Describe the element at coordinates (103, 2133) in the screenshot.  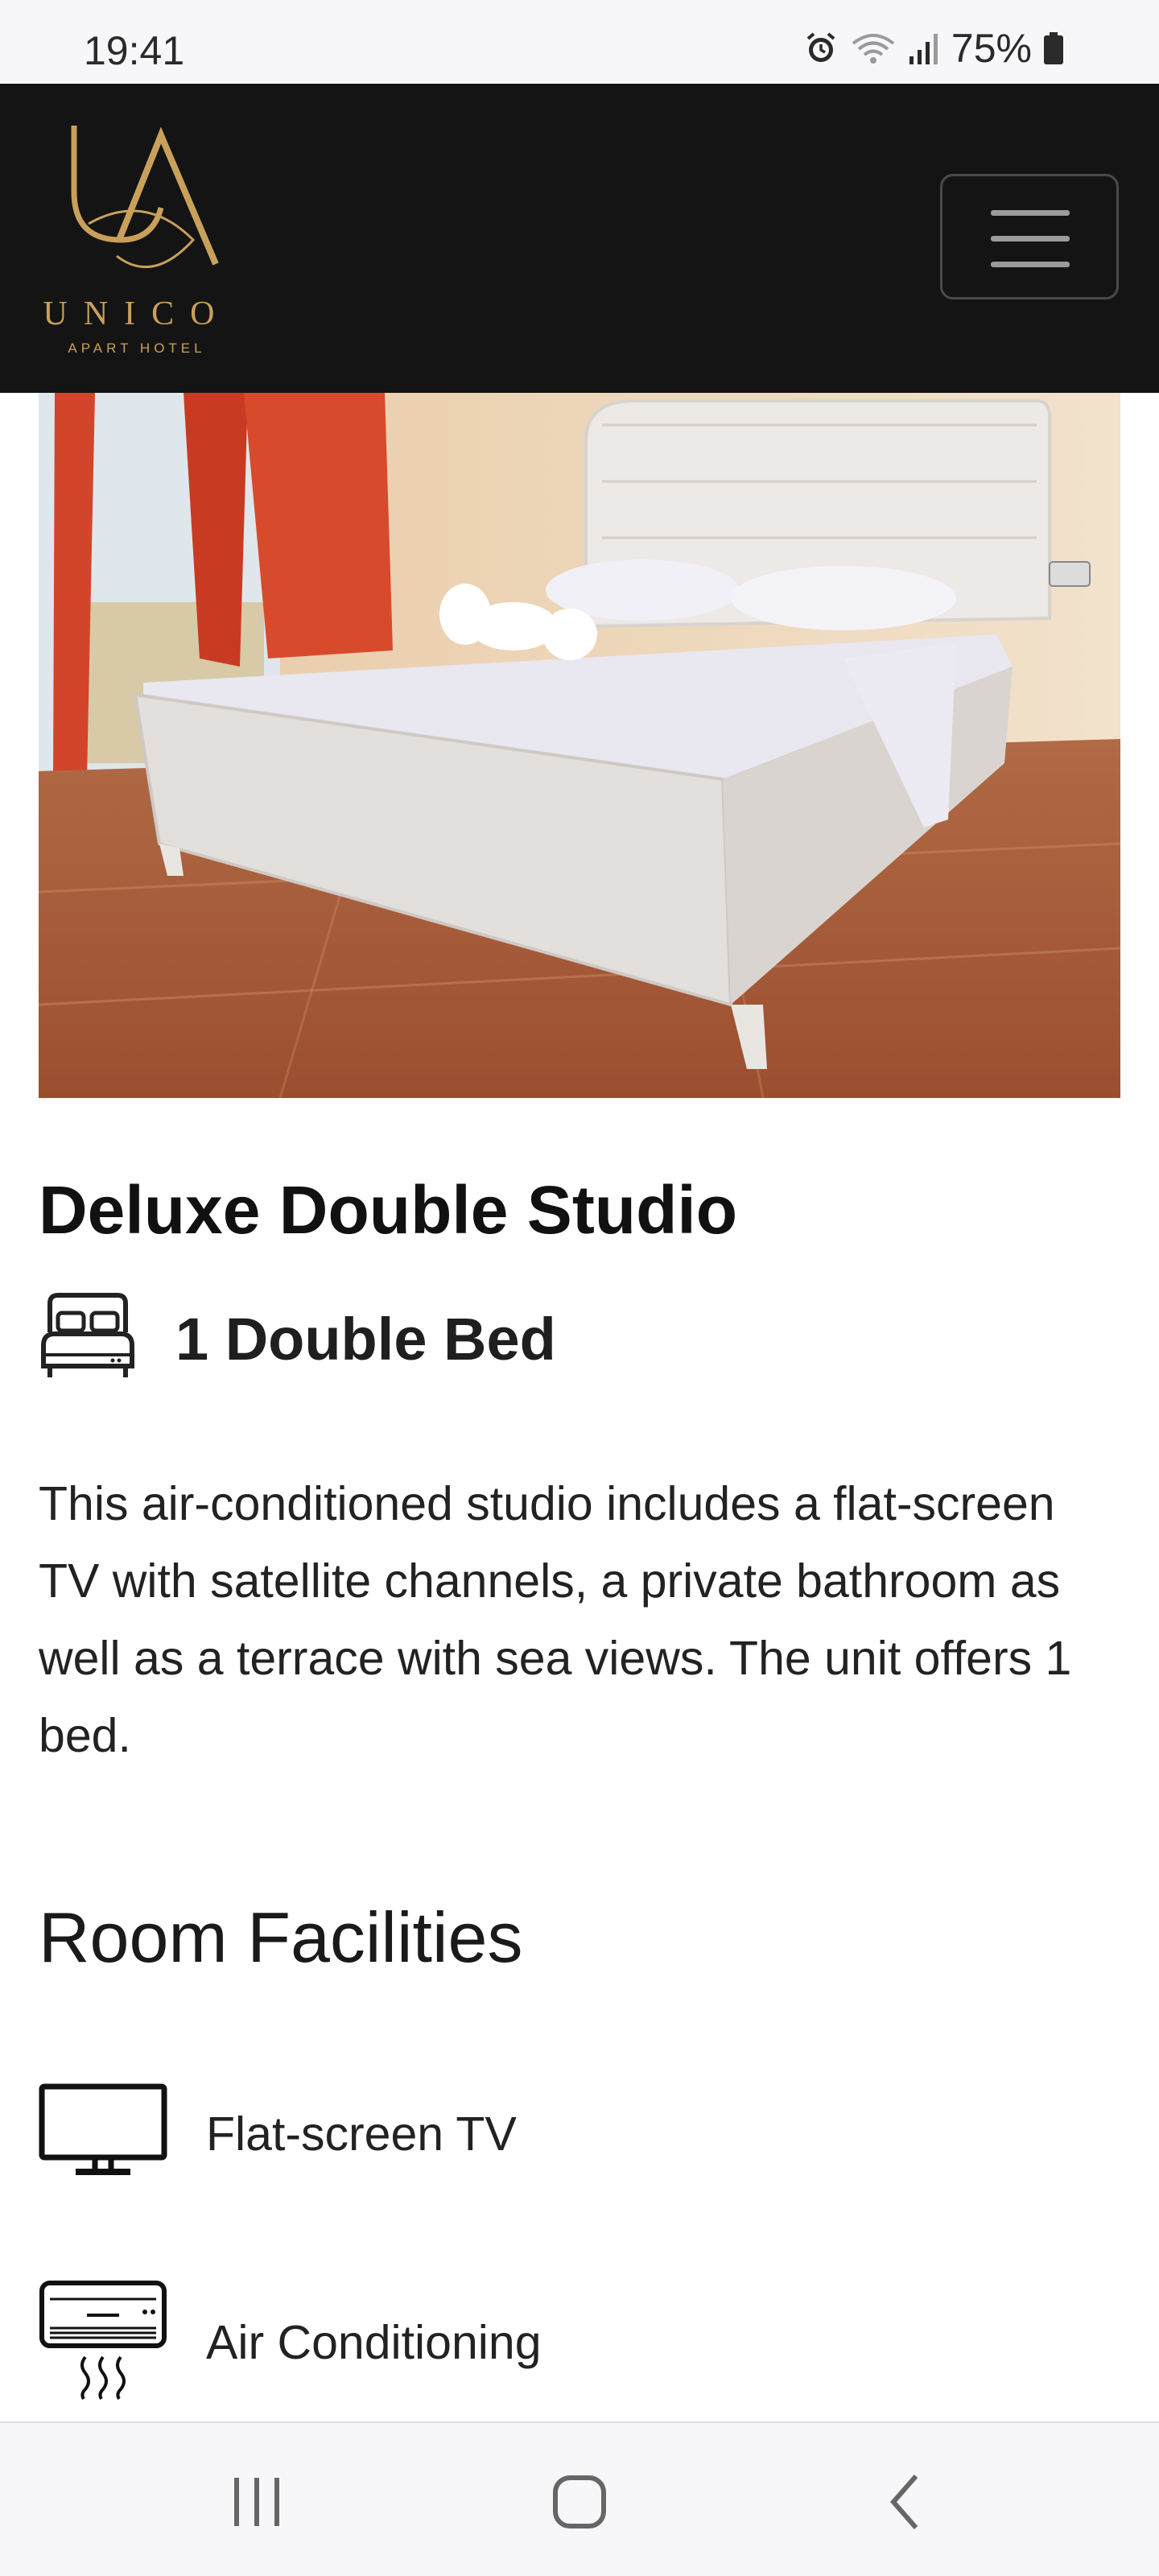
I see `tv-icon` at that location.